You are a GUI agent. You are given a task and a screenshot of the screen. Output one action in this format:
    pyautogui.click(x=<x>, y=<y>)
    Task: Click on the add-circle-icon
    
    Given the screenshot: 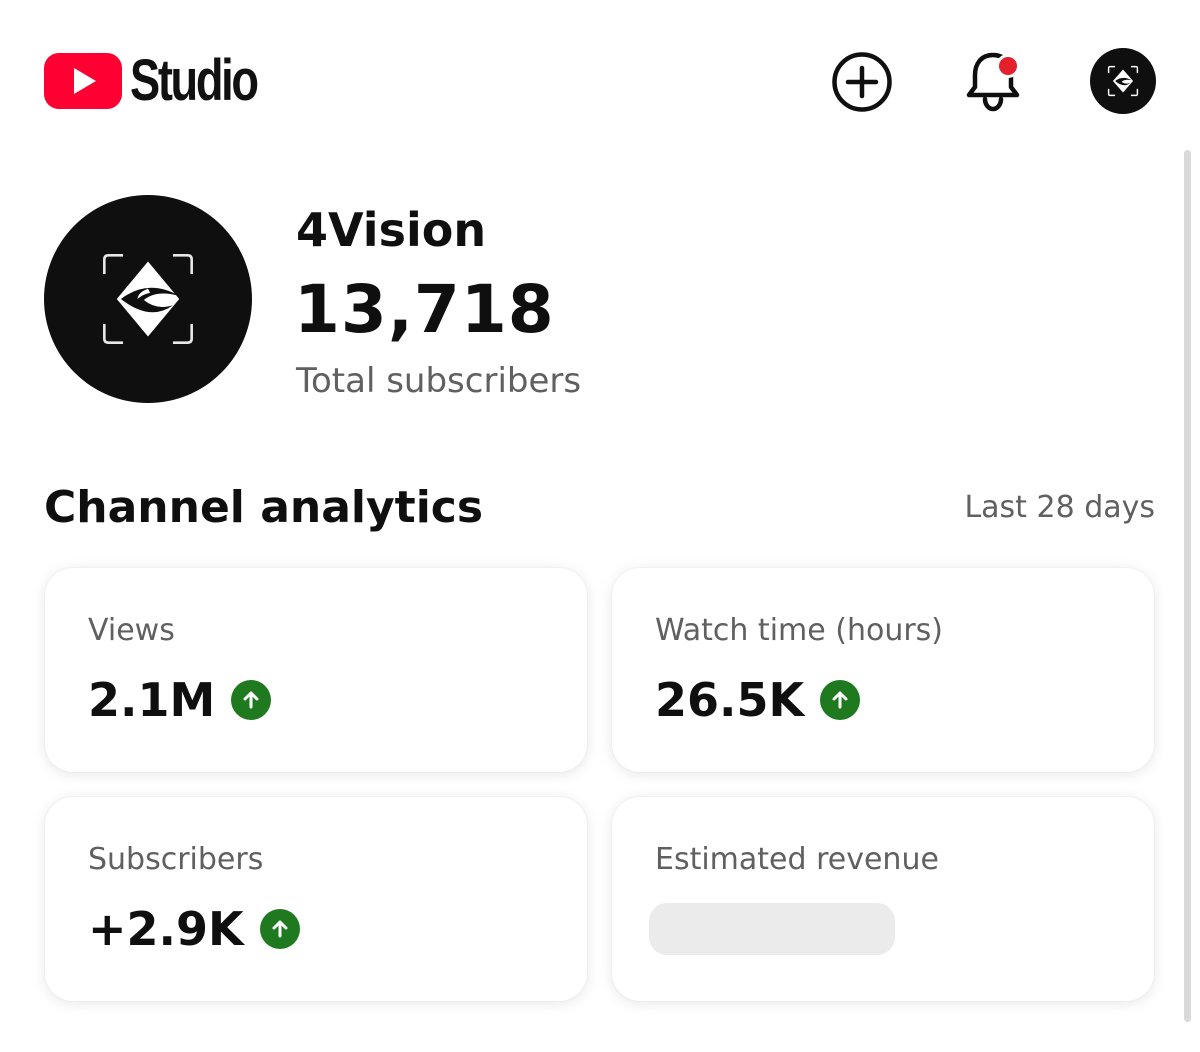 What is the action you would take?
    pyautogui.click(x=862, y=82)
    